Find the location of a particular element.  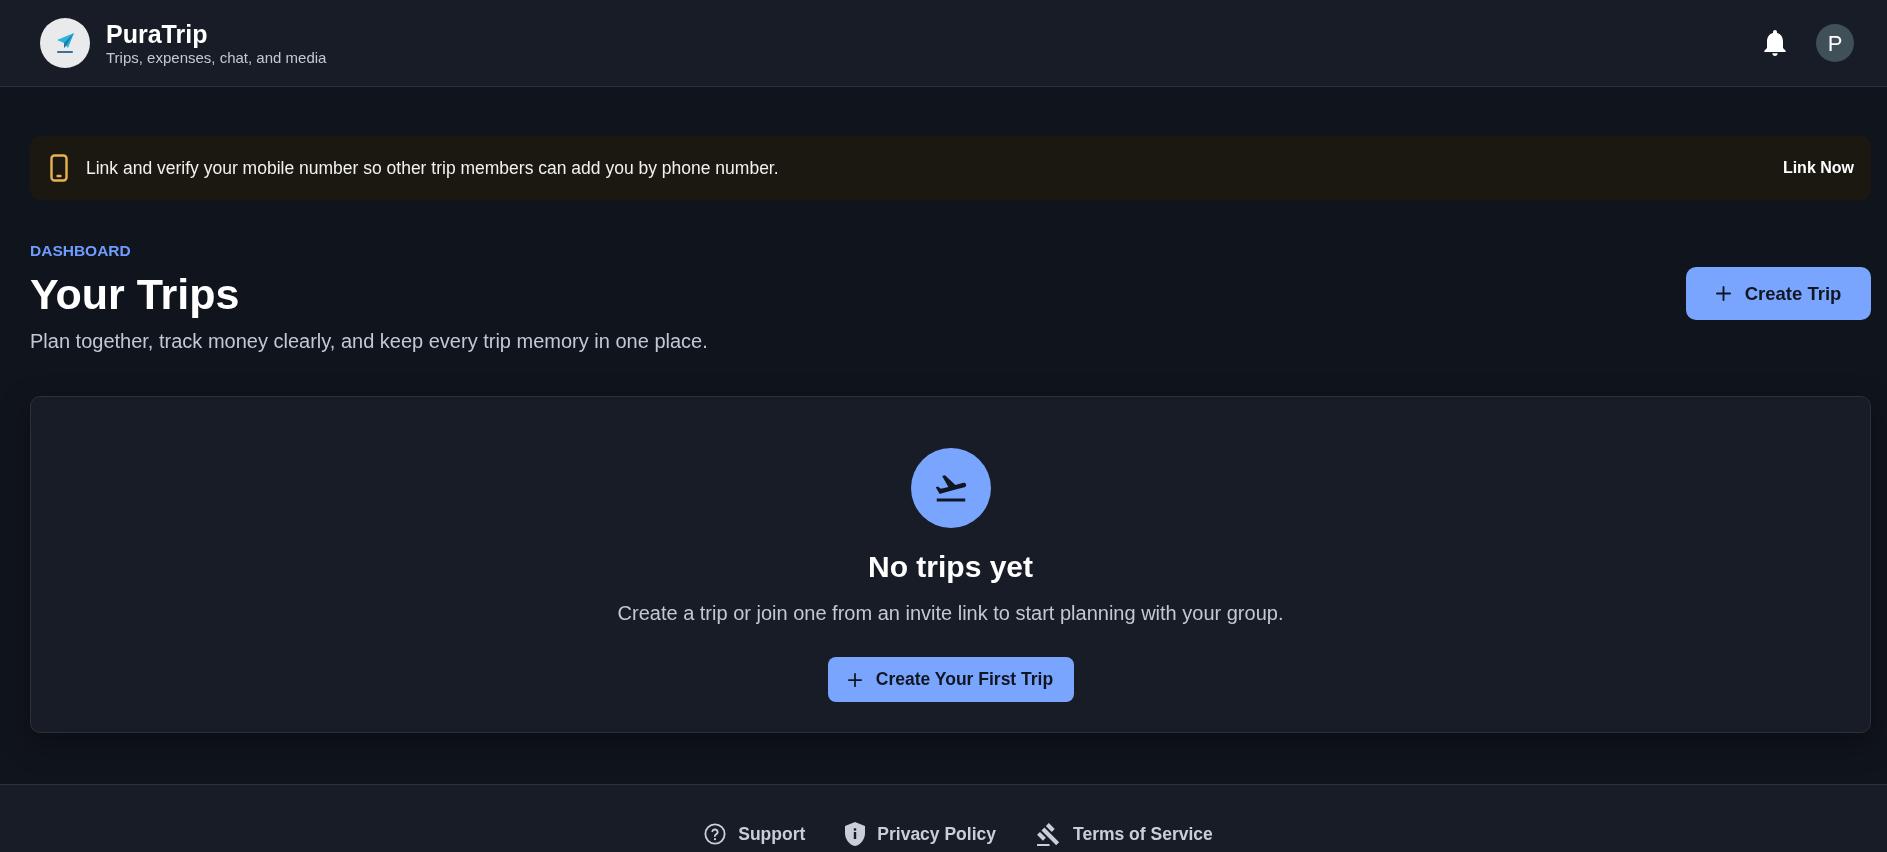

create-first-trip-button: Create Your First Trip is located at coordinates (950, 679).